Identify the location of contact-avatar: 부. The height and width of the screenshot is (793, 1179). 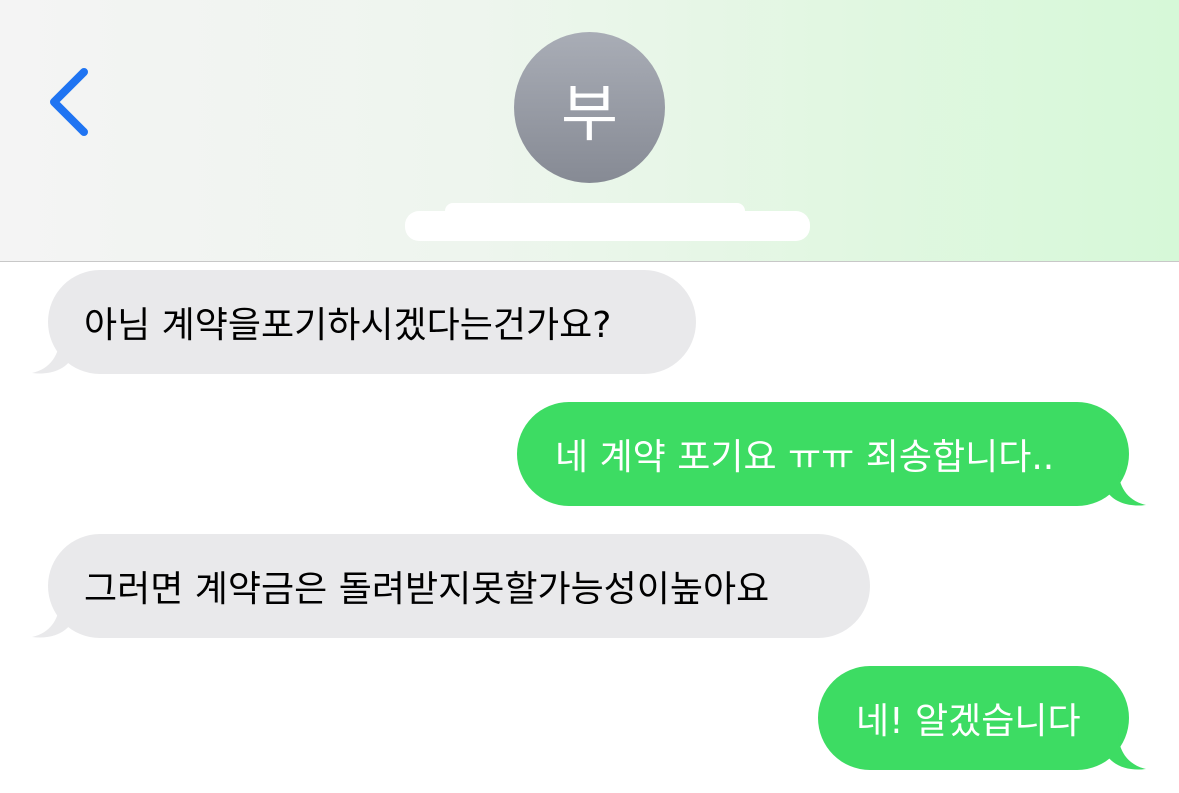
(589, 107).